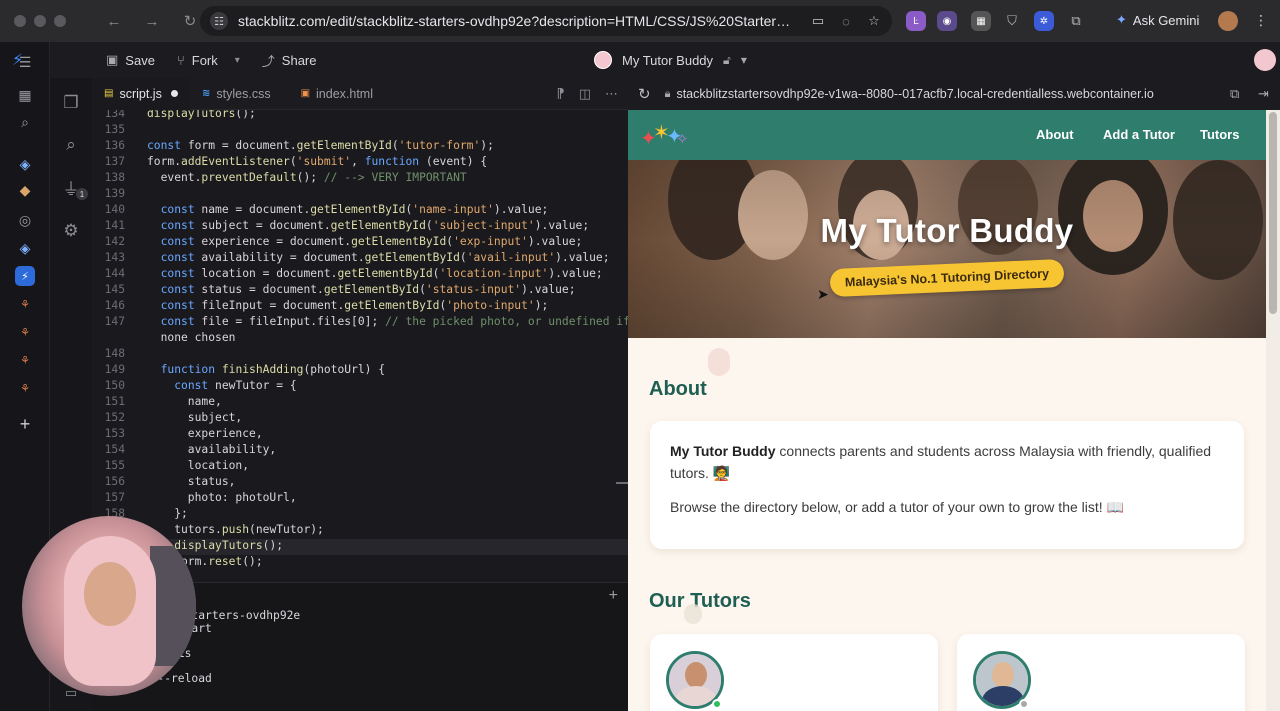 This screenshot has width=1280, height=711. I want to click on code-line: 139, so click(360, 195).